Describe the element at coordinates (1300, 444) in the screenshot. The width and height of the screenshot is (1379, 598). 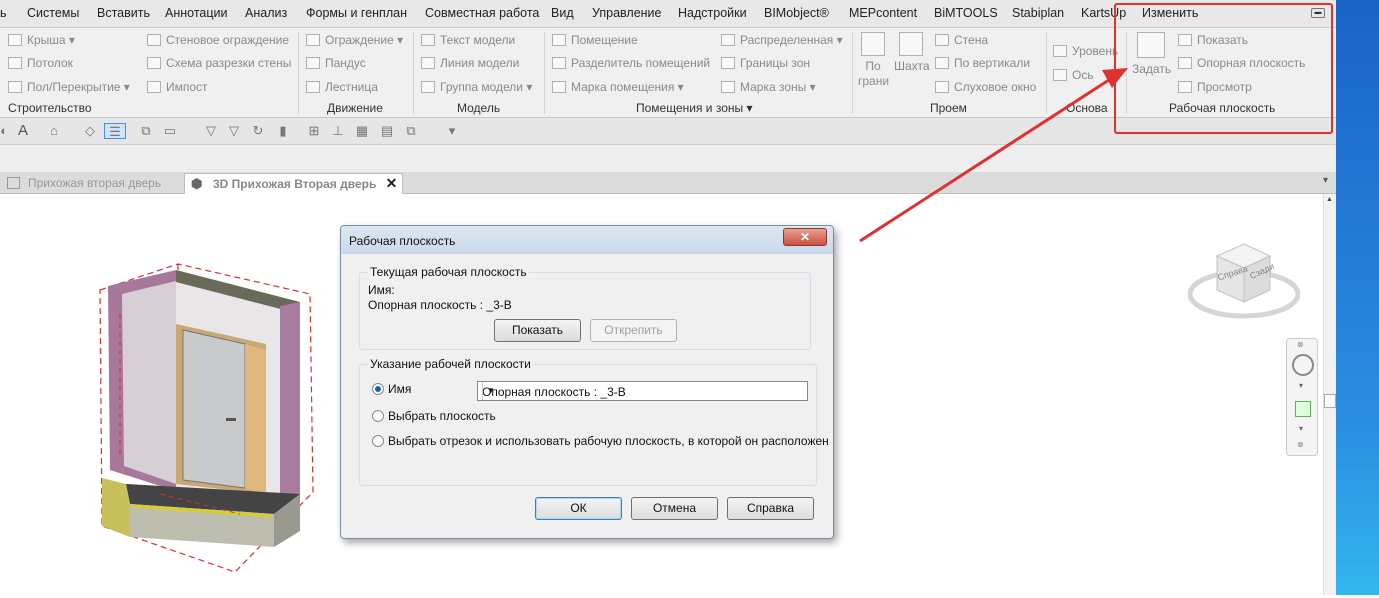
I see `navbar-options-icon: ⊗` at that location.